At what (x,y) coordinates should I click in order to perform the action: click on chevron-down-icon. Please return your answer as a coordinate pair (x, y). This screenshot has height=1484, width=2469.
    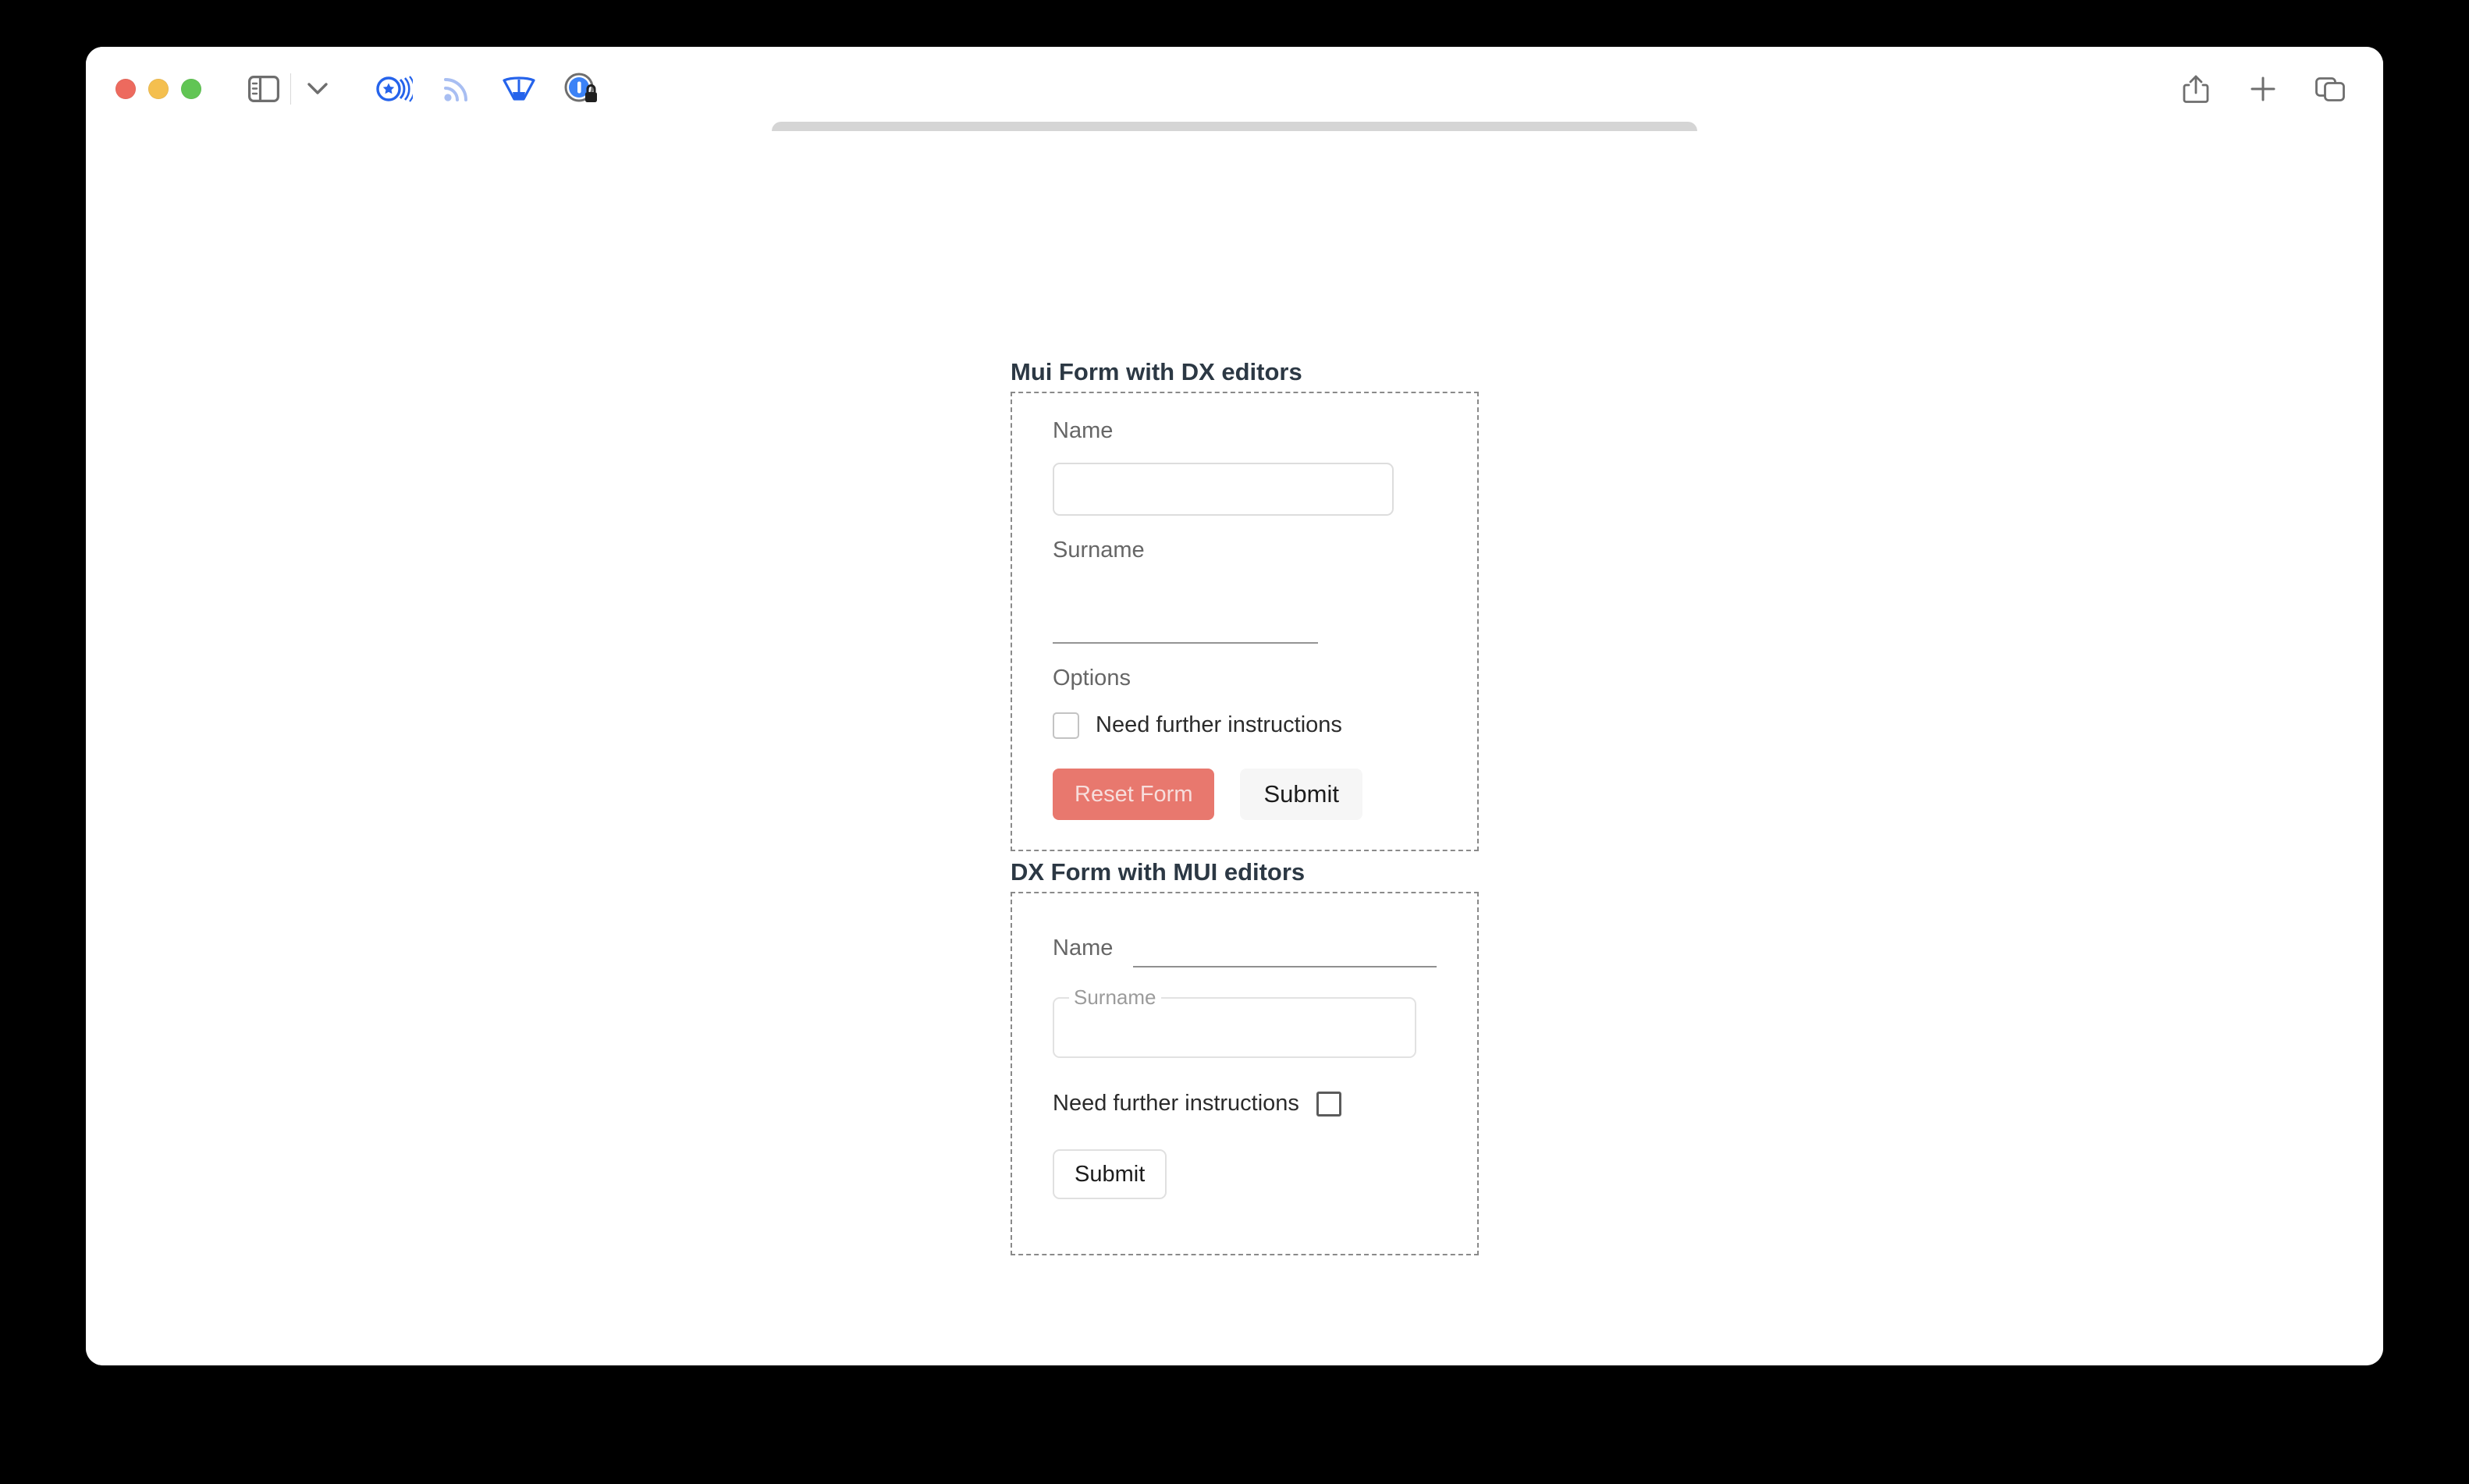
    Looking at the image, I should click on (317, 89).